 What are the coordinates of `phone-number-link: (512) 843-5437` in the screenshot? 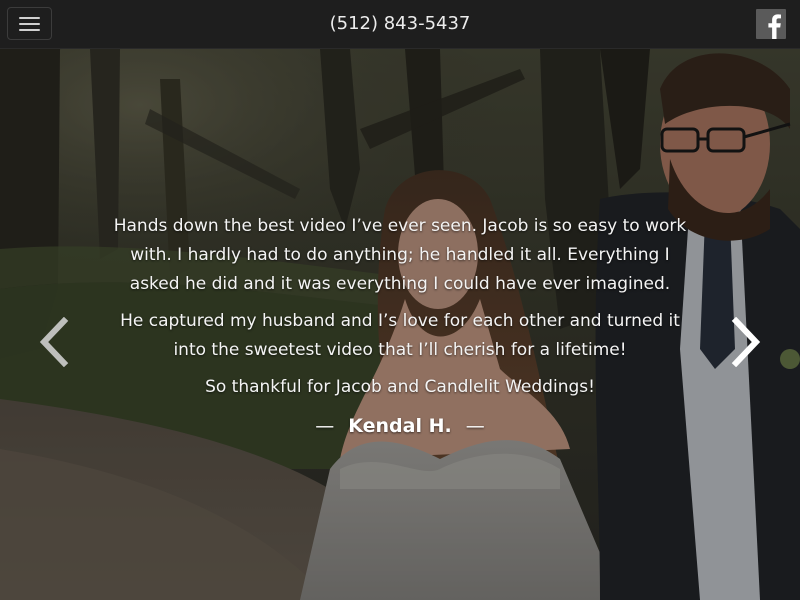 It's located at (400, 23).